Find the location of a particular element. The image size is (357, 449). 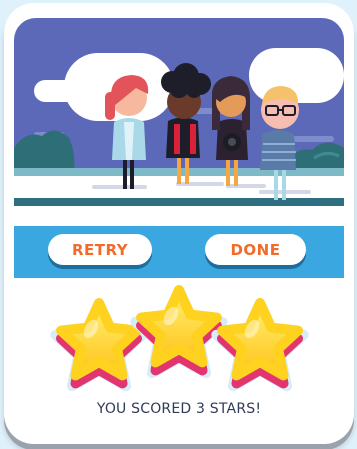

action-bar: RETRY DONE is located at coordinates (179, 252).